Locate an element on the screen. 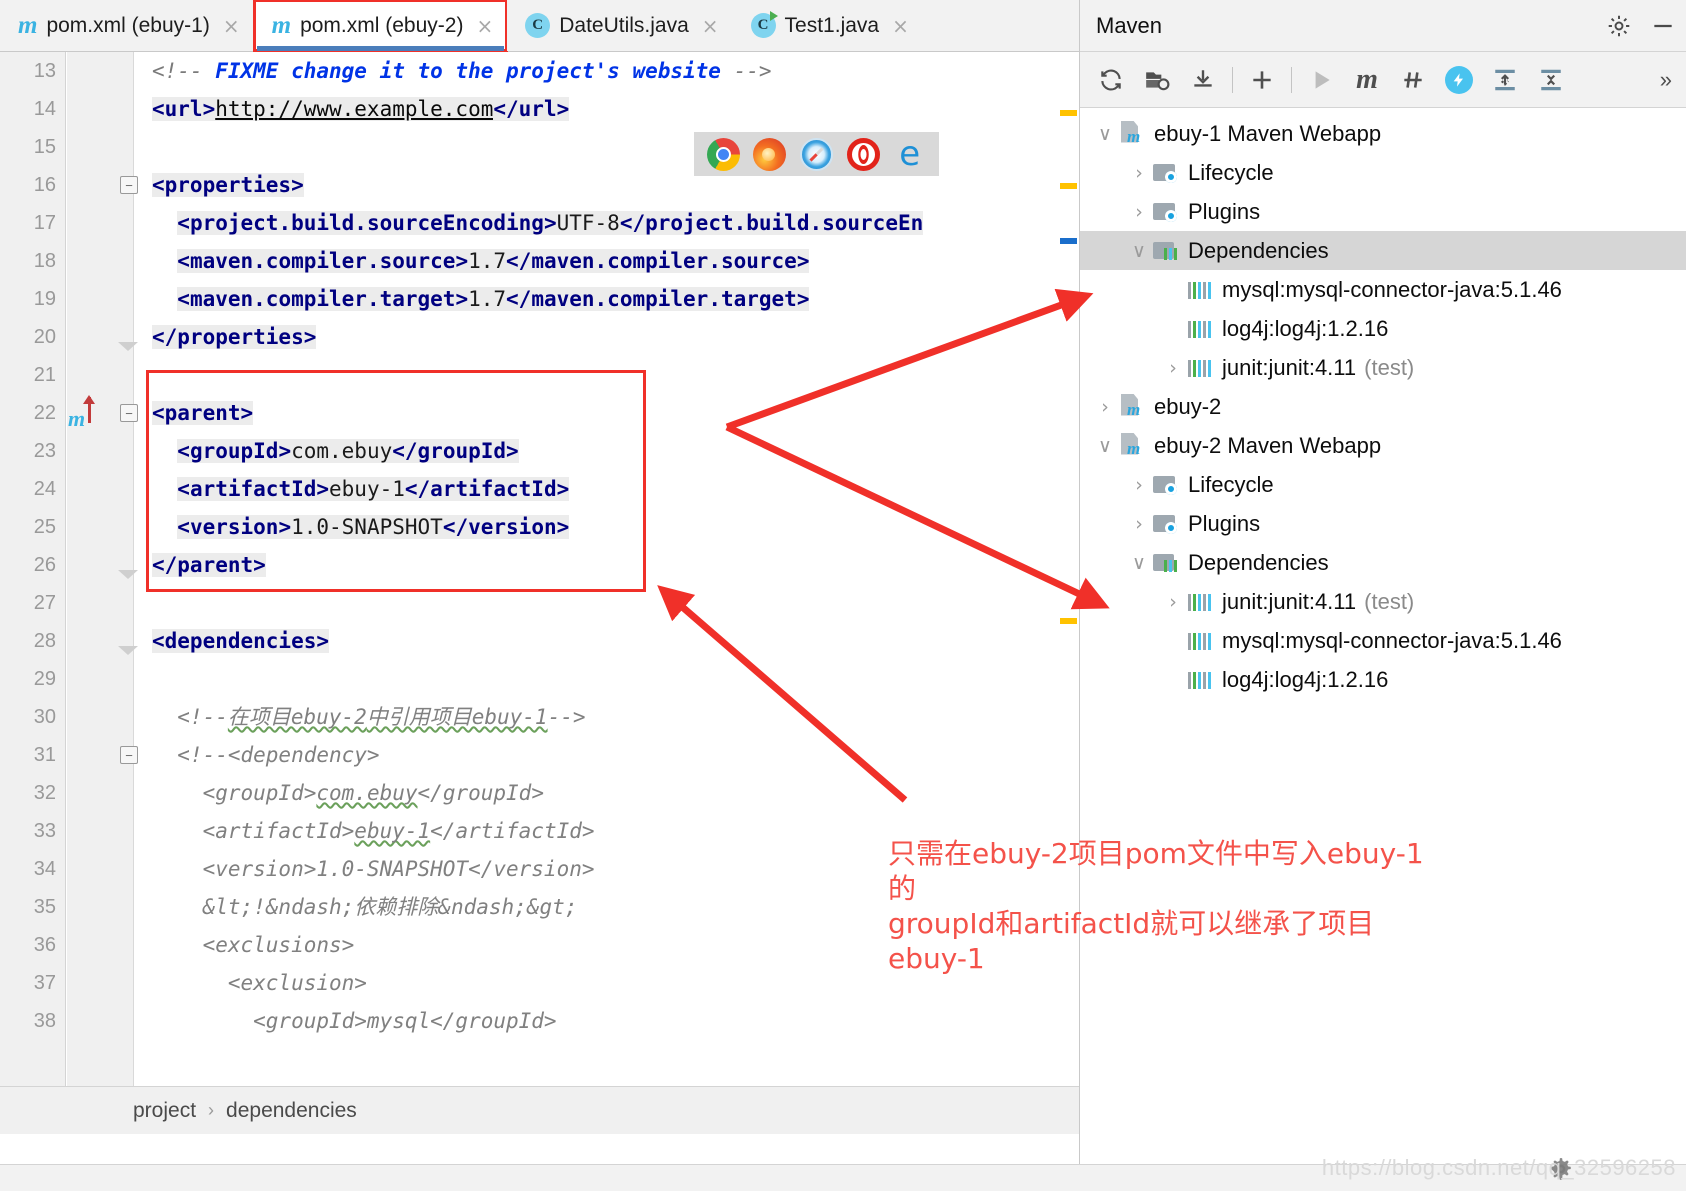 This screenshot has height=1191, width=1686. code-line: 20 </properties> is located at coordinates (539, 337).